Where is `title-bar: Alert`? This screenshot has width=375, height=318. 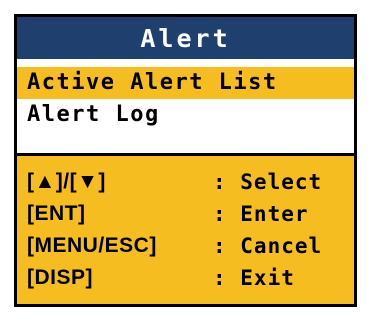 title-bar: Alert is located at coordinates (185, 38).